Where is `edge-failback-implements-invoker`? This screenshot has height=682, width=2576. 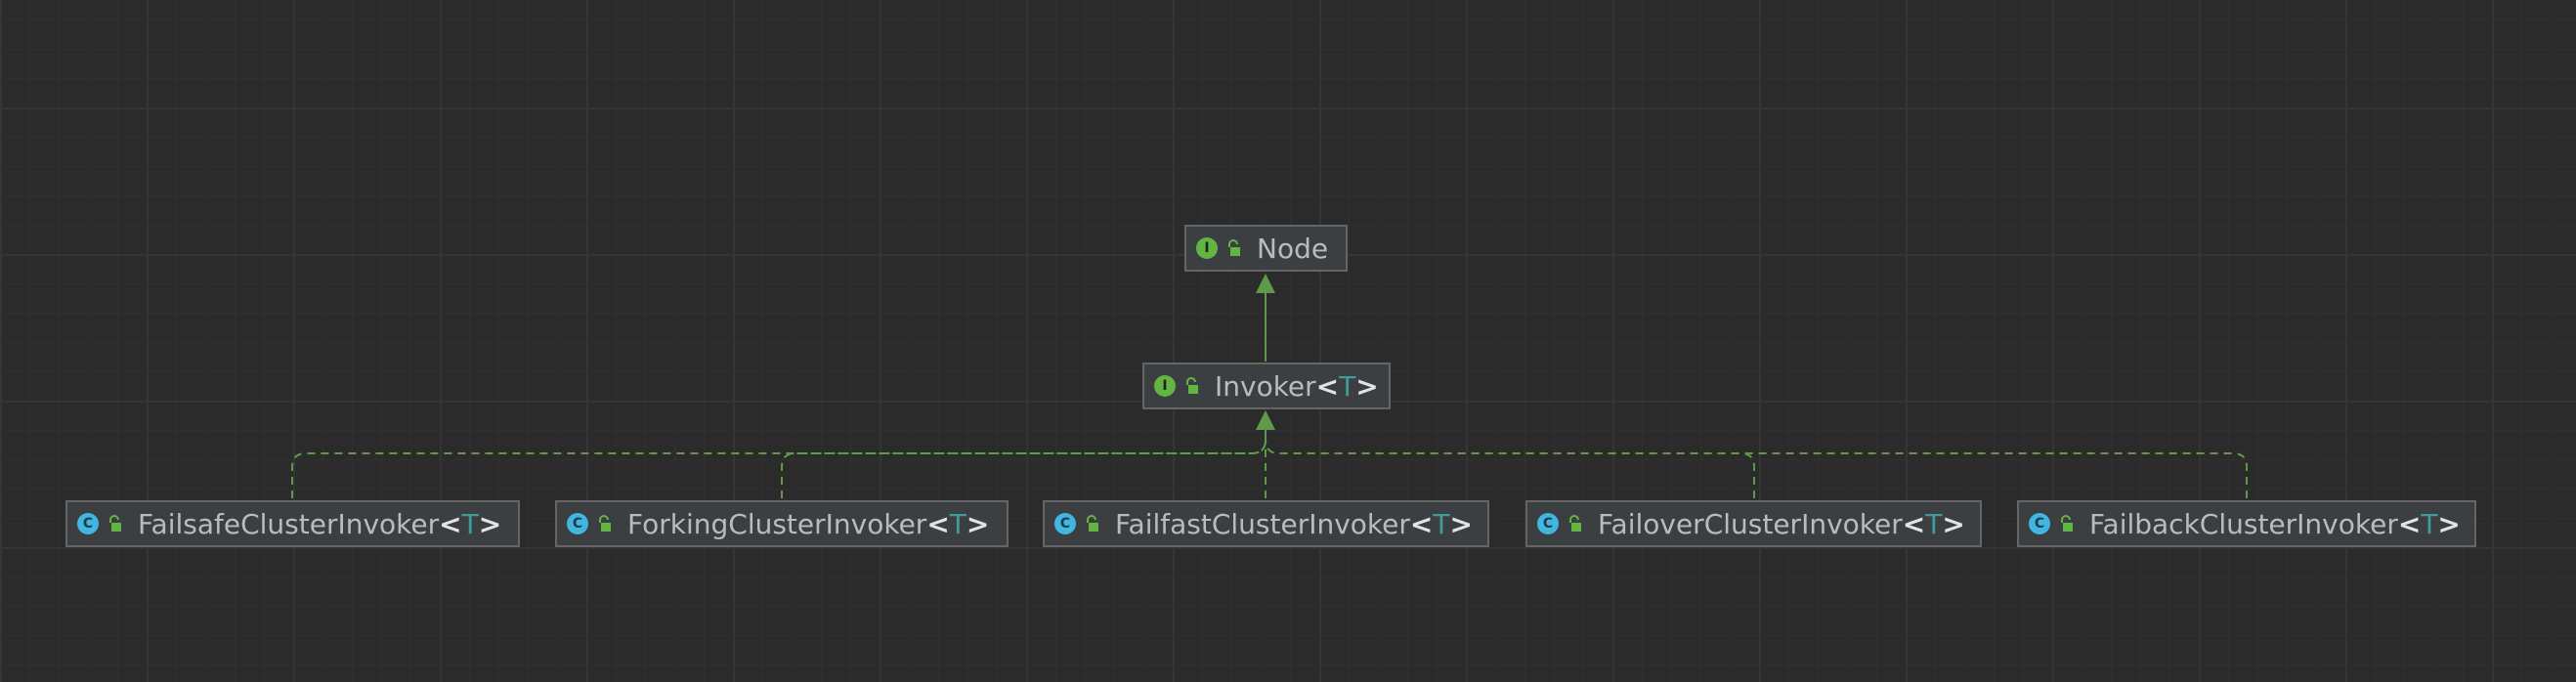 edge-failback-implements-invoker is located at coordinates (1757, 463).